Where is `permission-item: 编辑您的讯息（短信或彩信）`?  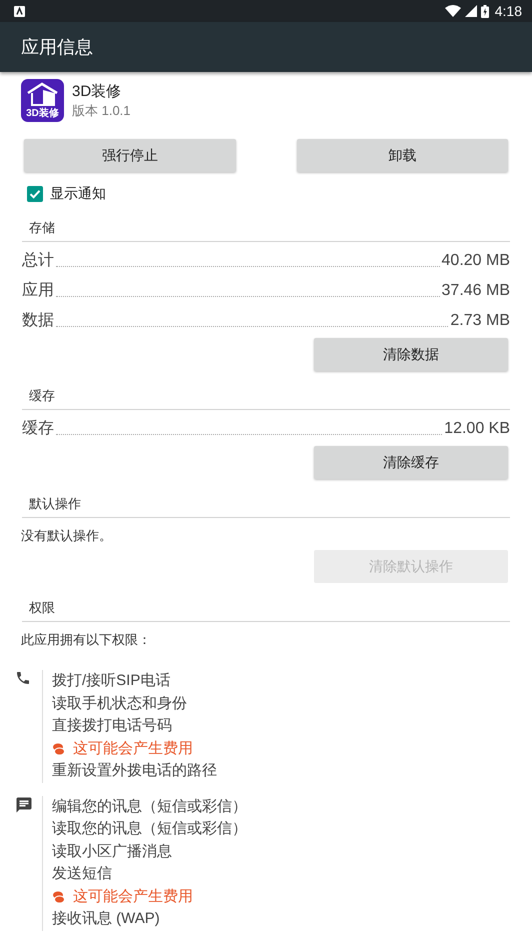 permission-item: 编辑您的讯息（短信或彩信） is located at coordinates (149, 806).